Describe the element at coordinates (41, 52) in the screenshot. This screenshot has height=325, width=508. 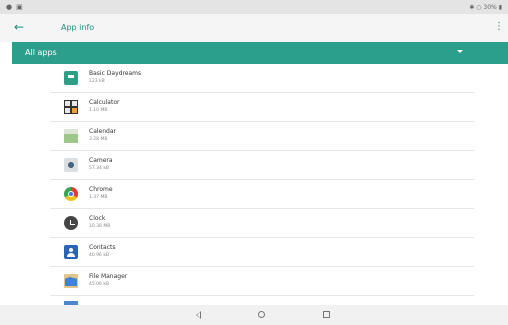
I see `filter-label: All apps` at that location.